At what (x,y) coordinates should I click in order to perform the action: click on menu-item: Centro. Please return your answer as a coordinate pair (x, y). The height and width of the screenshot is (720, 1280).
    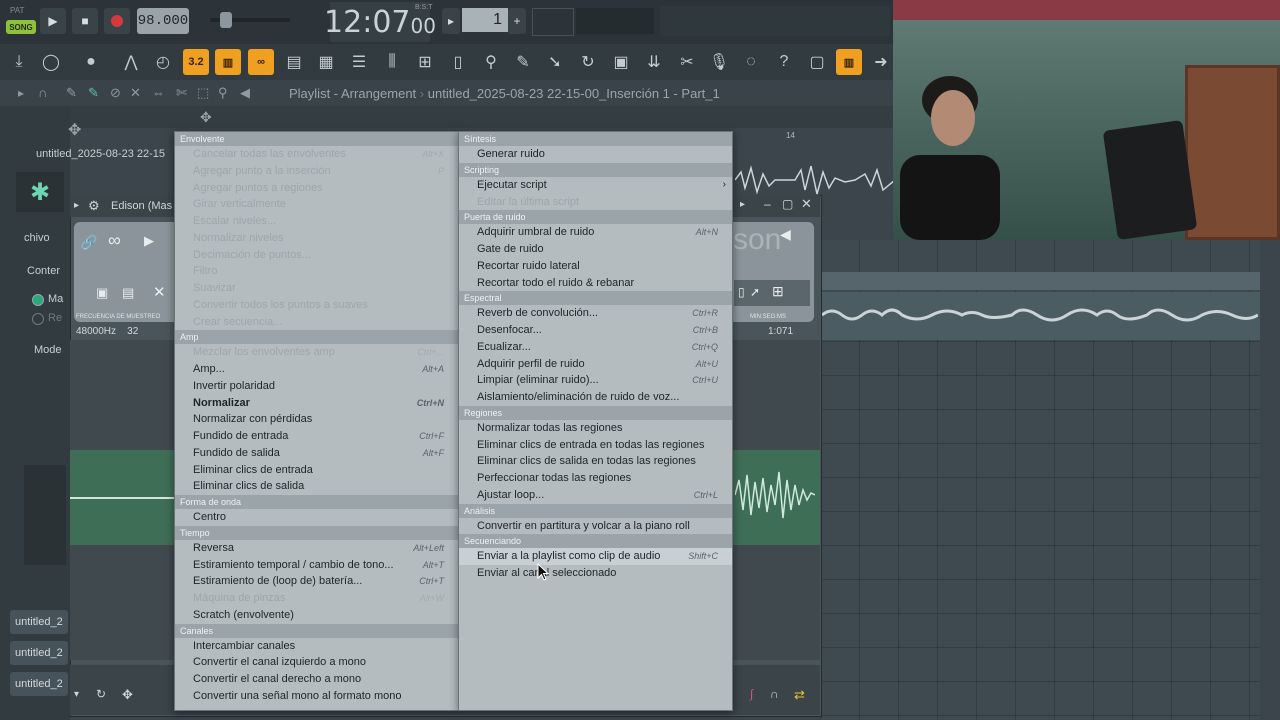
    Looking at the image, I should click on (316, 517).